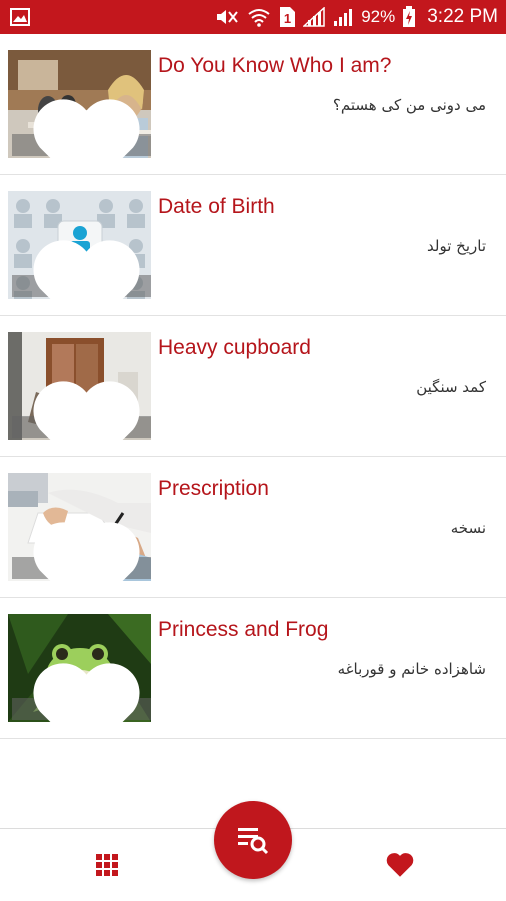 The height and width of the screenshot is (901, 506). What do you see at coordinates (411, 669) in the screenshot?
I see `story-subtitle: شاهزاده خانم و قورباغه` at bounding box center [411, 669].